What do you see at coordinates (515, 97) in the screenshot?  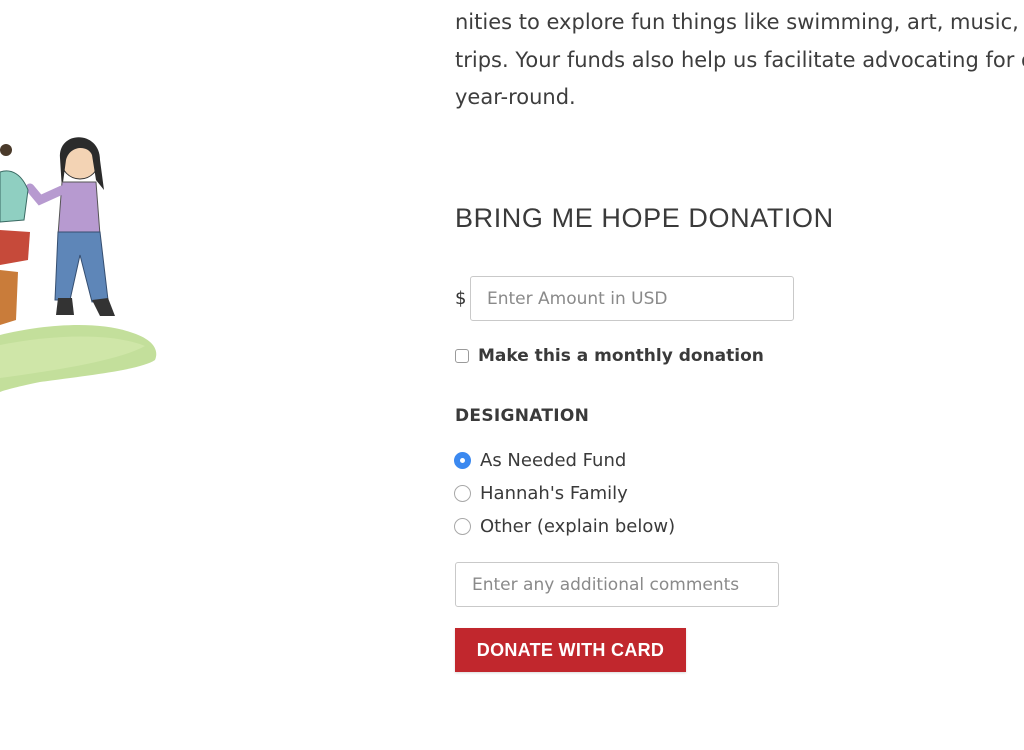 I see `intro-line: year-round.` at bounding box center [515, 97].